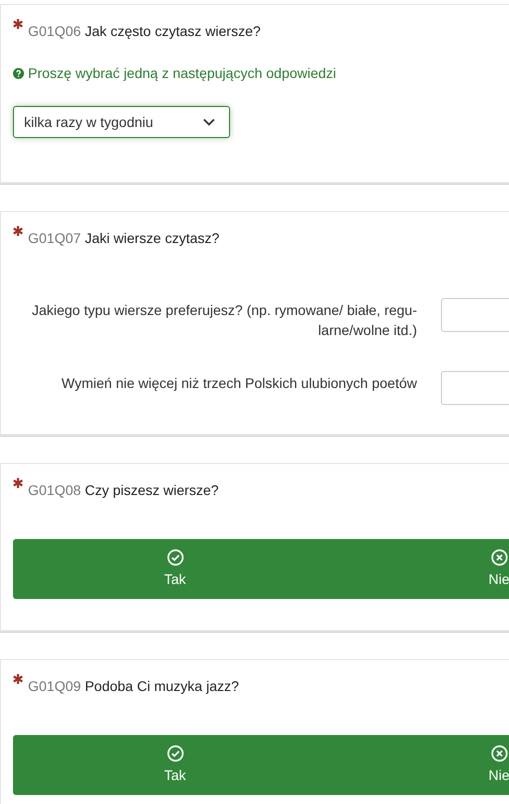 The width and height of the screenshot is (509, 804). I want to click on help-icon, so click(18, 73).